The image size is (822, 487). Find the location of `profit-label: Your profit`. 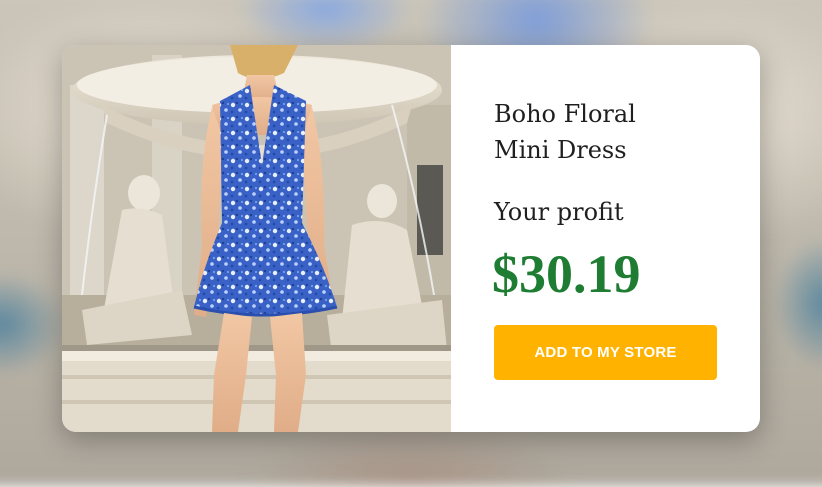

profit-label: Your profit is located at coordinates (559, 212).